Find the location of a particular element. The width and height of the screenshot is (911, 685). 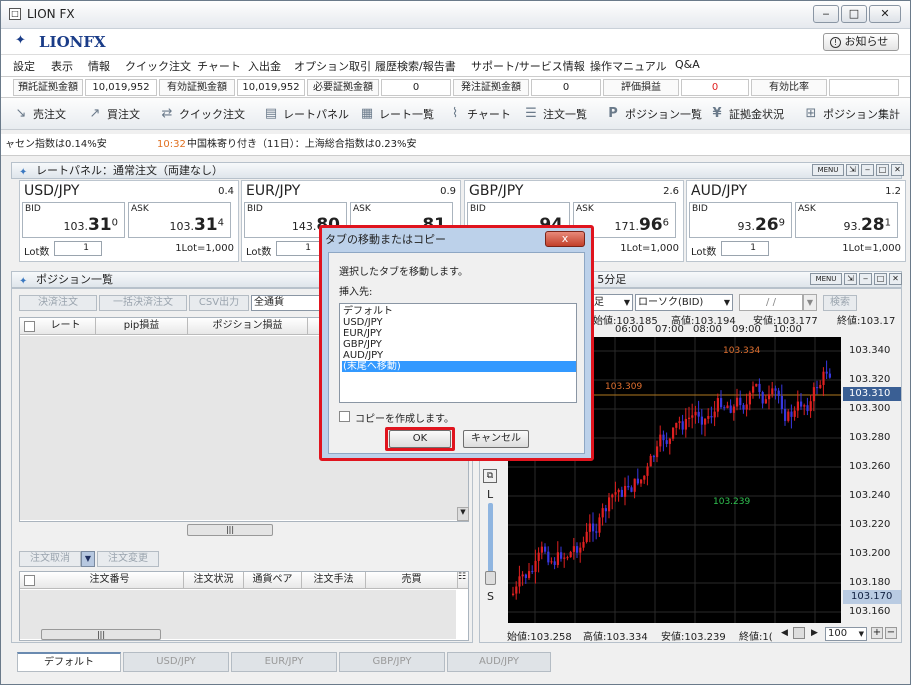

menu-chart: チャート is located at coordinates (219, 66).